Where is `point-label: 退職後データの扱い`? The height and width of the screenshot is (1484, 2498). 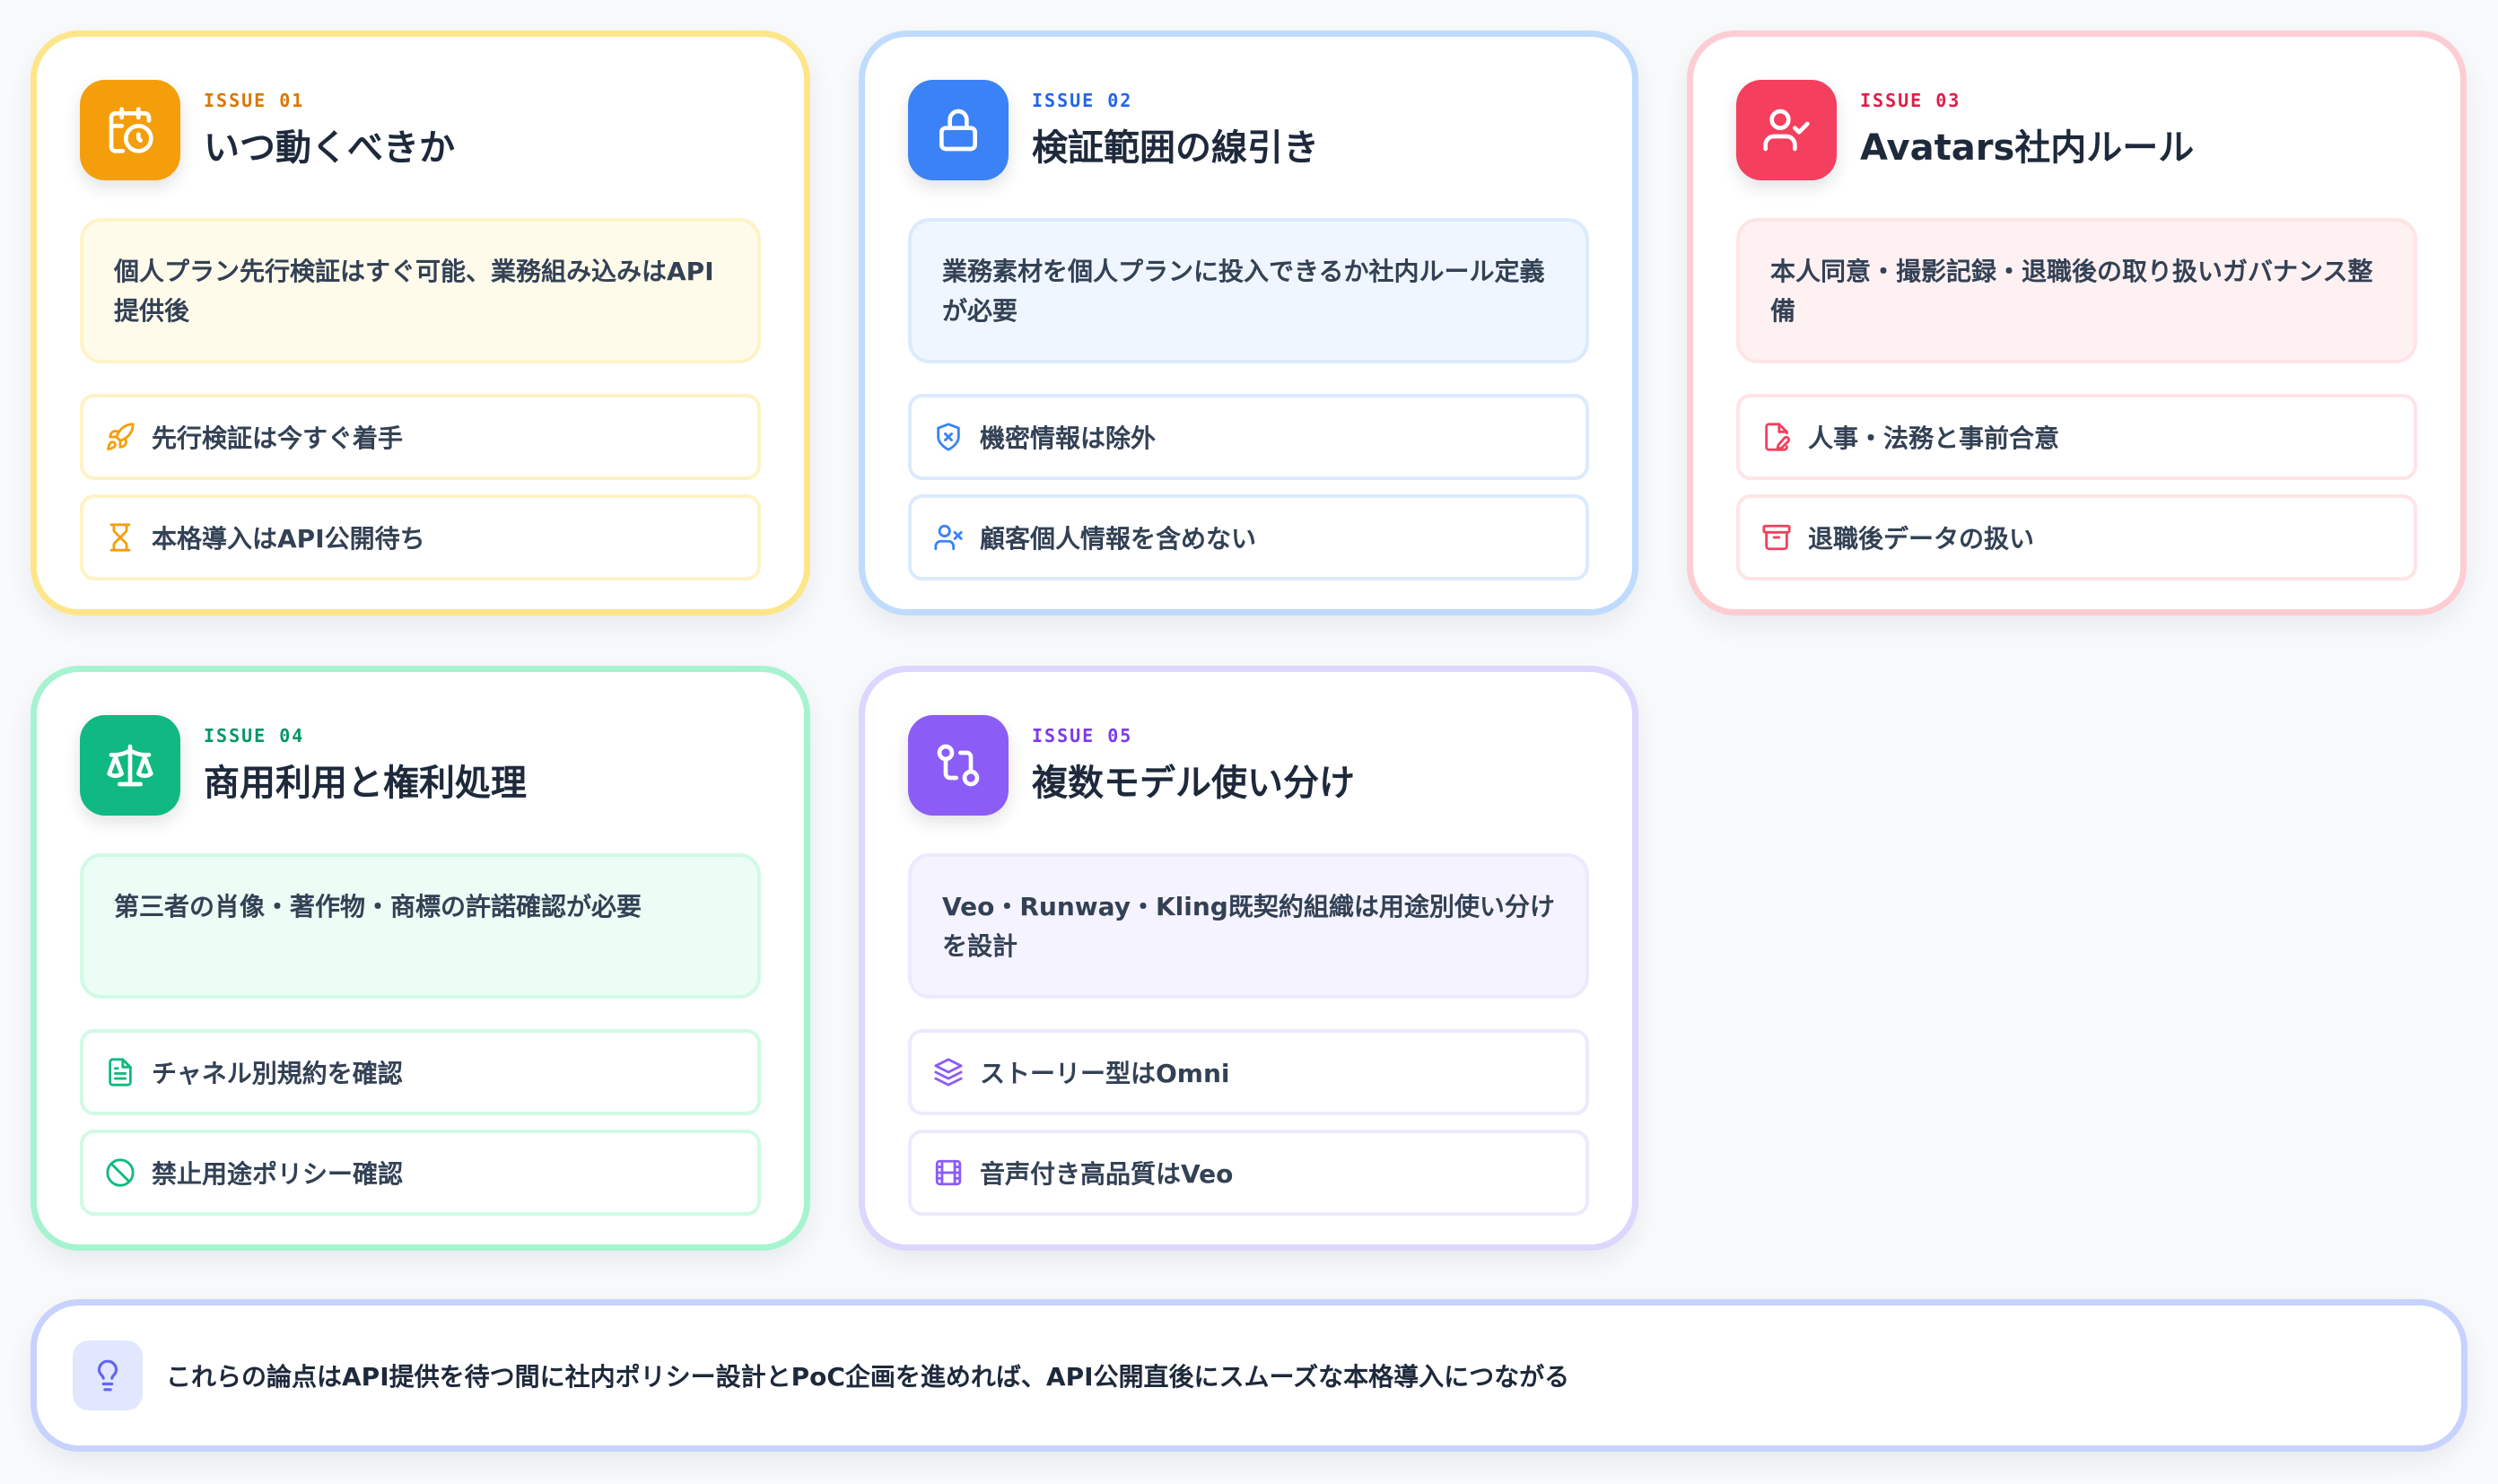 point-label: 退職後データの扱い is located at coordinates (1922, 539).